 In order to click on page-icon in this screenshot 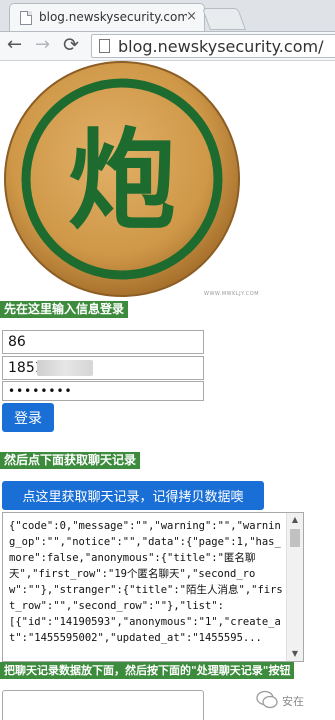, I will do `click(104, 46)`.